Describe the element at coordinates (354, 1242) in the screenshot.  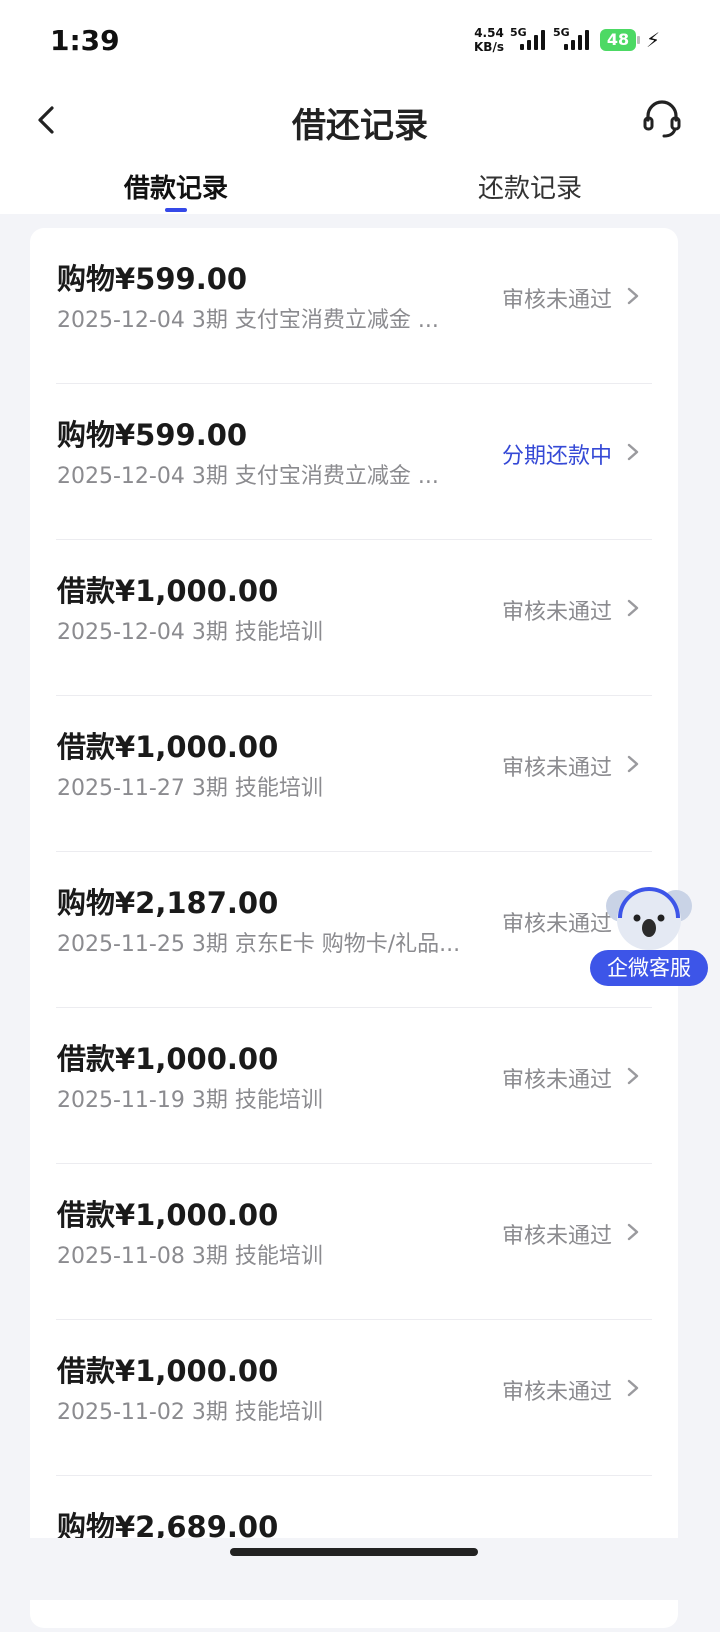
I see `record-row: 借款¥1,000.00 2025-11-08 3期 技能培训 审核未通过` at that location.